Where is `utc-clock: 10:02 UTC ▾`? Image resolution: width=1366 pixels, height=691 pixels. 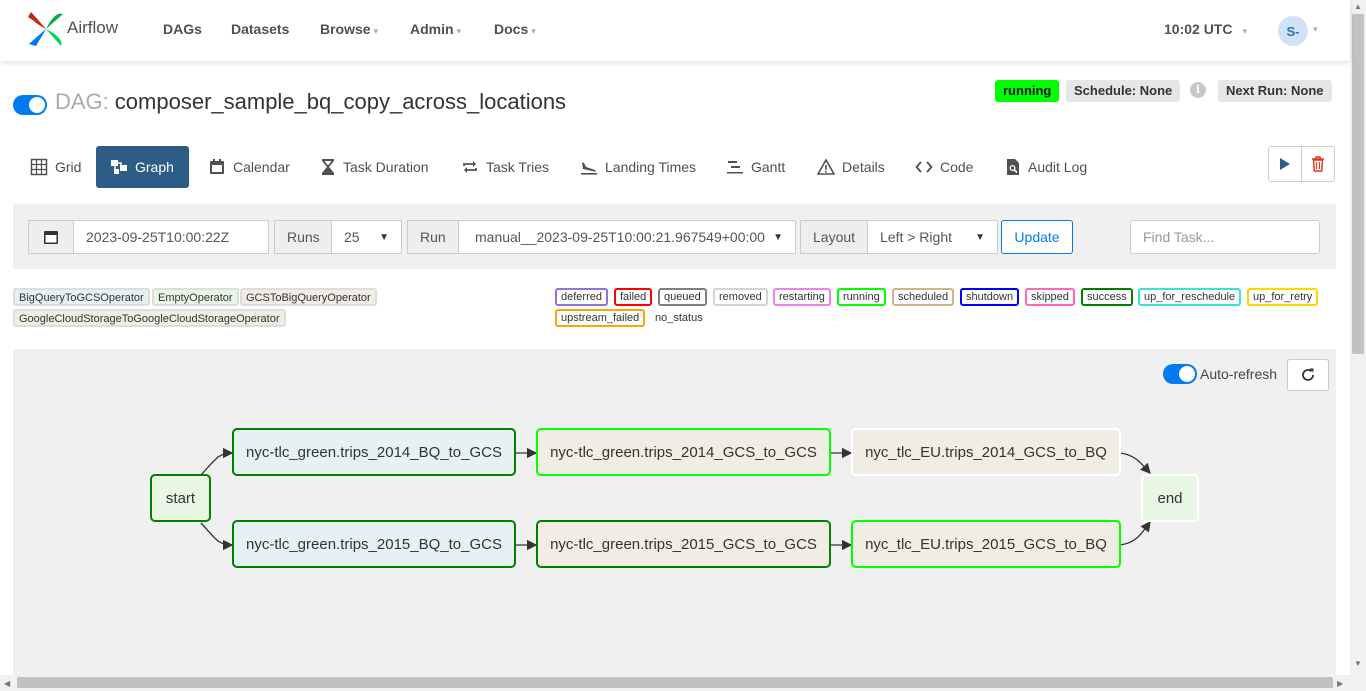 utc-clock: 10:02 UTC ▾ is located at coordinates (1205, 29).